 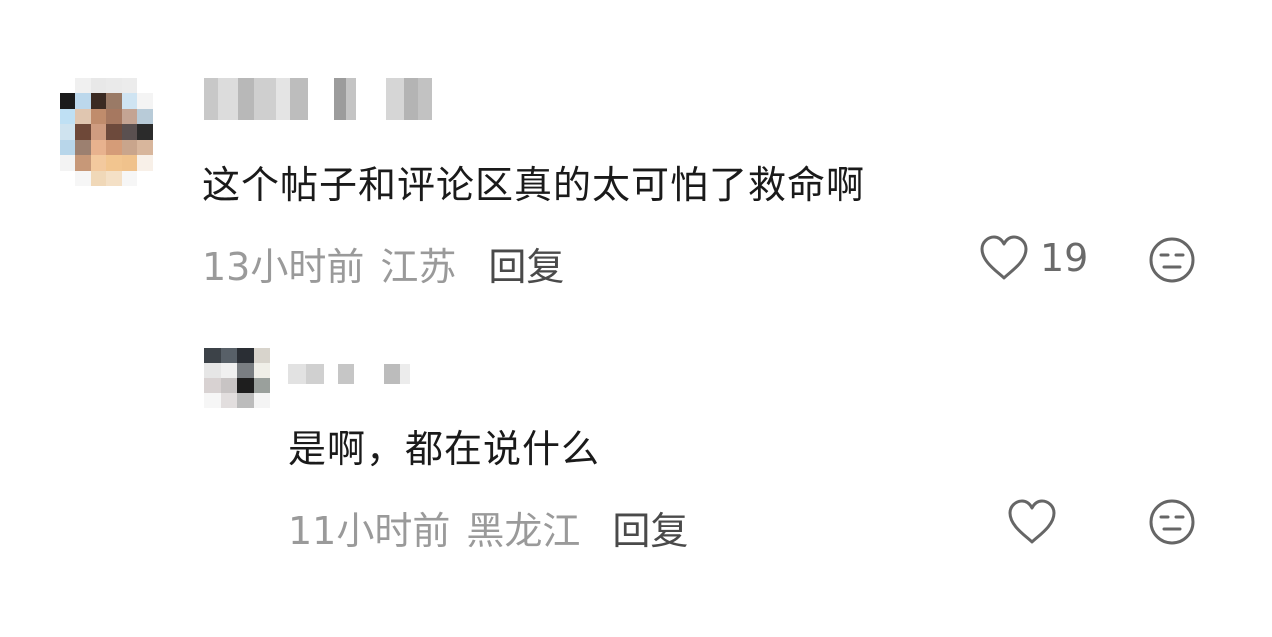 I want to click on comment-meta: 13小时前 江苏 回复, so click(x=383, y=263).